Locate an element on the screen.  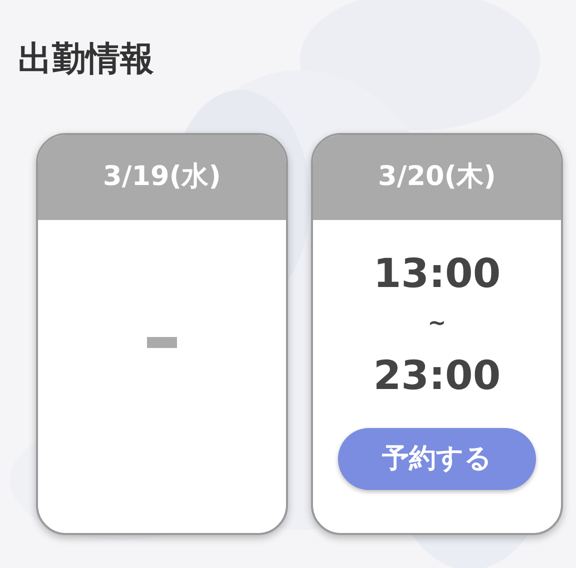
page-title: 出勤情報 is located at coordinates (86, 59).